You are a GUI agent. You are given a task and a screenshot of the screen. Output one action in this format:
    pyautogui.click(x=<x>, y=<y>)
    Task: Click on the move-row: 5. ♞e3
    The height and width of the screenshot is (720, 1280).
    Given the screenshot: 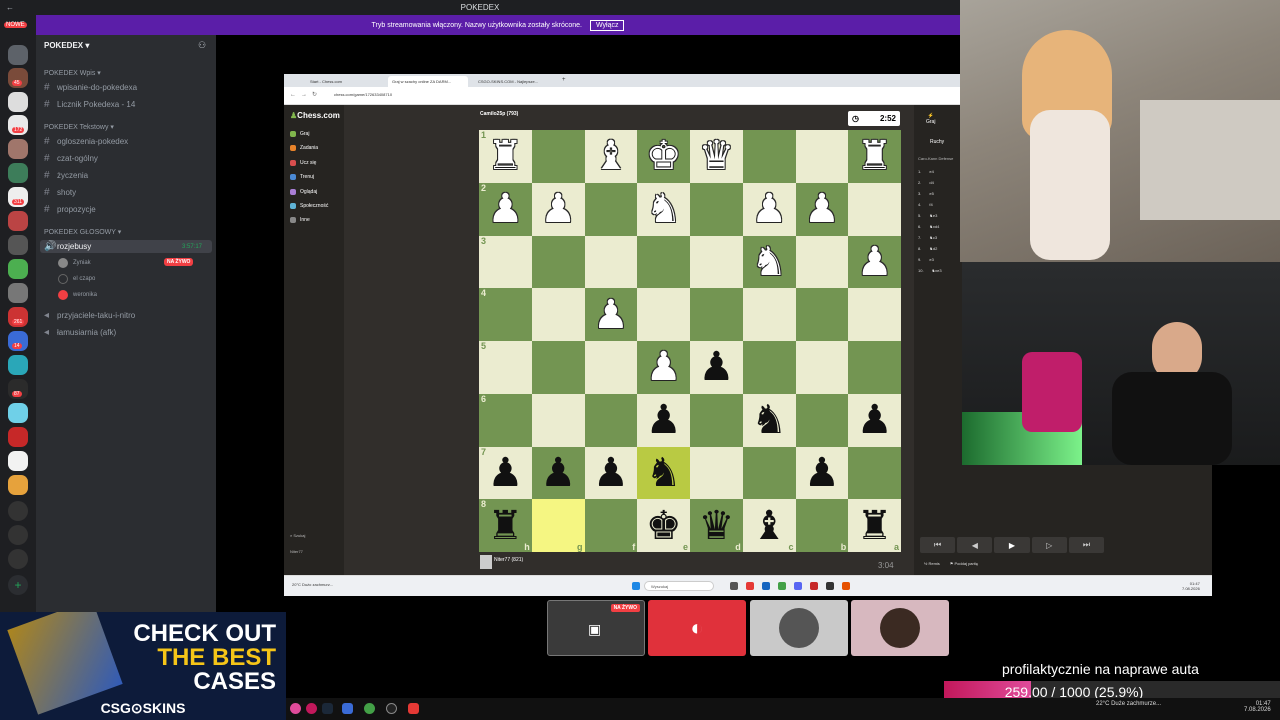 What is the action you would take?
    pyautogui.click(x=927, y=215)
    